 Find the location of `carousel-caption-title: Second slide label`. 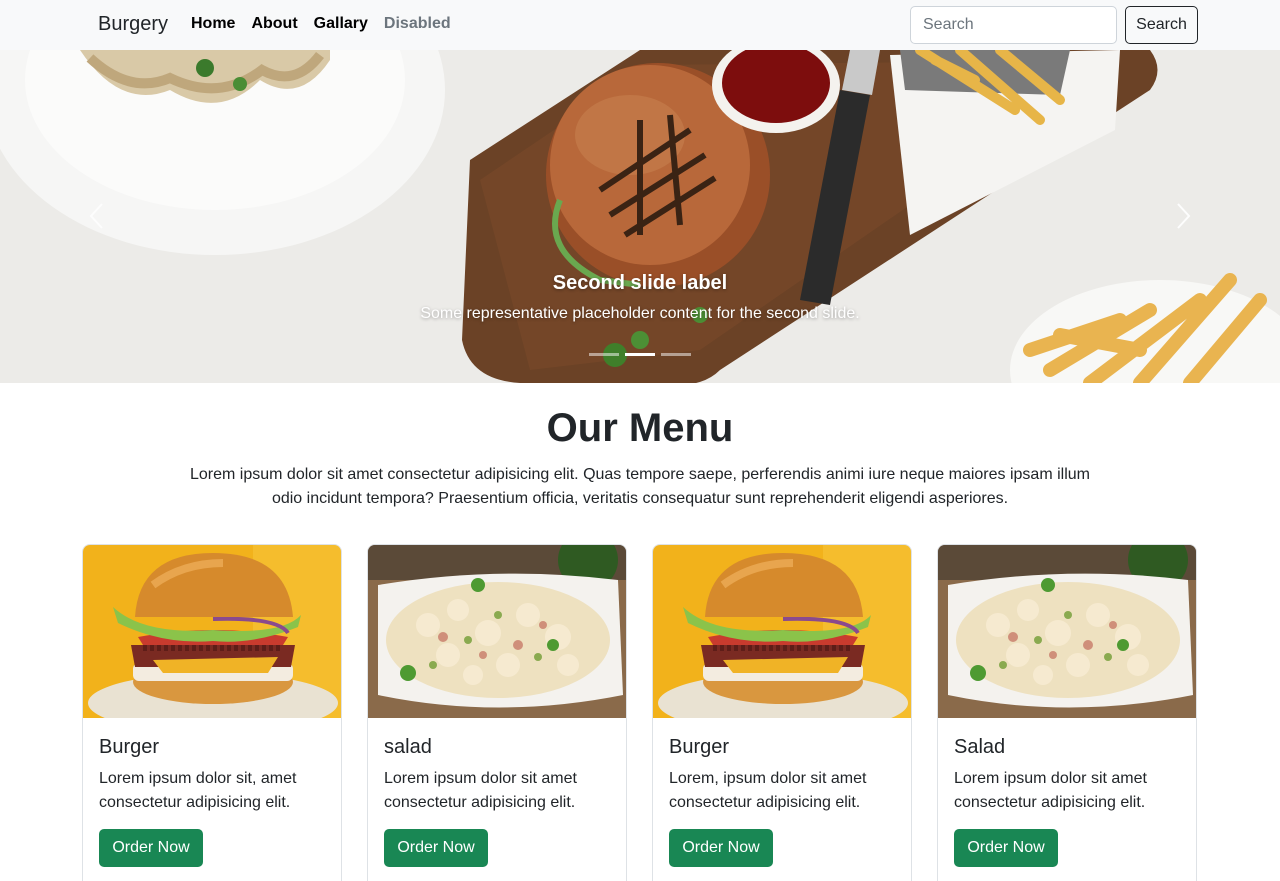

carousel-caption-title: Second slide label is located at coordinates (640, 283).